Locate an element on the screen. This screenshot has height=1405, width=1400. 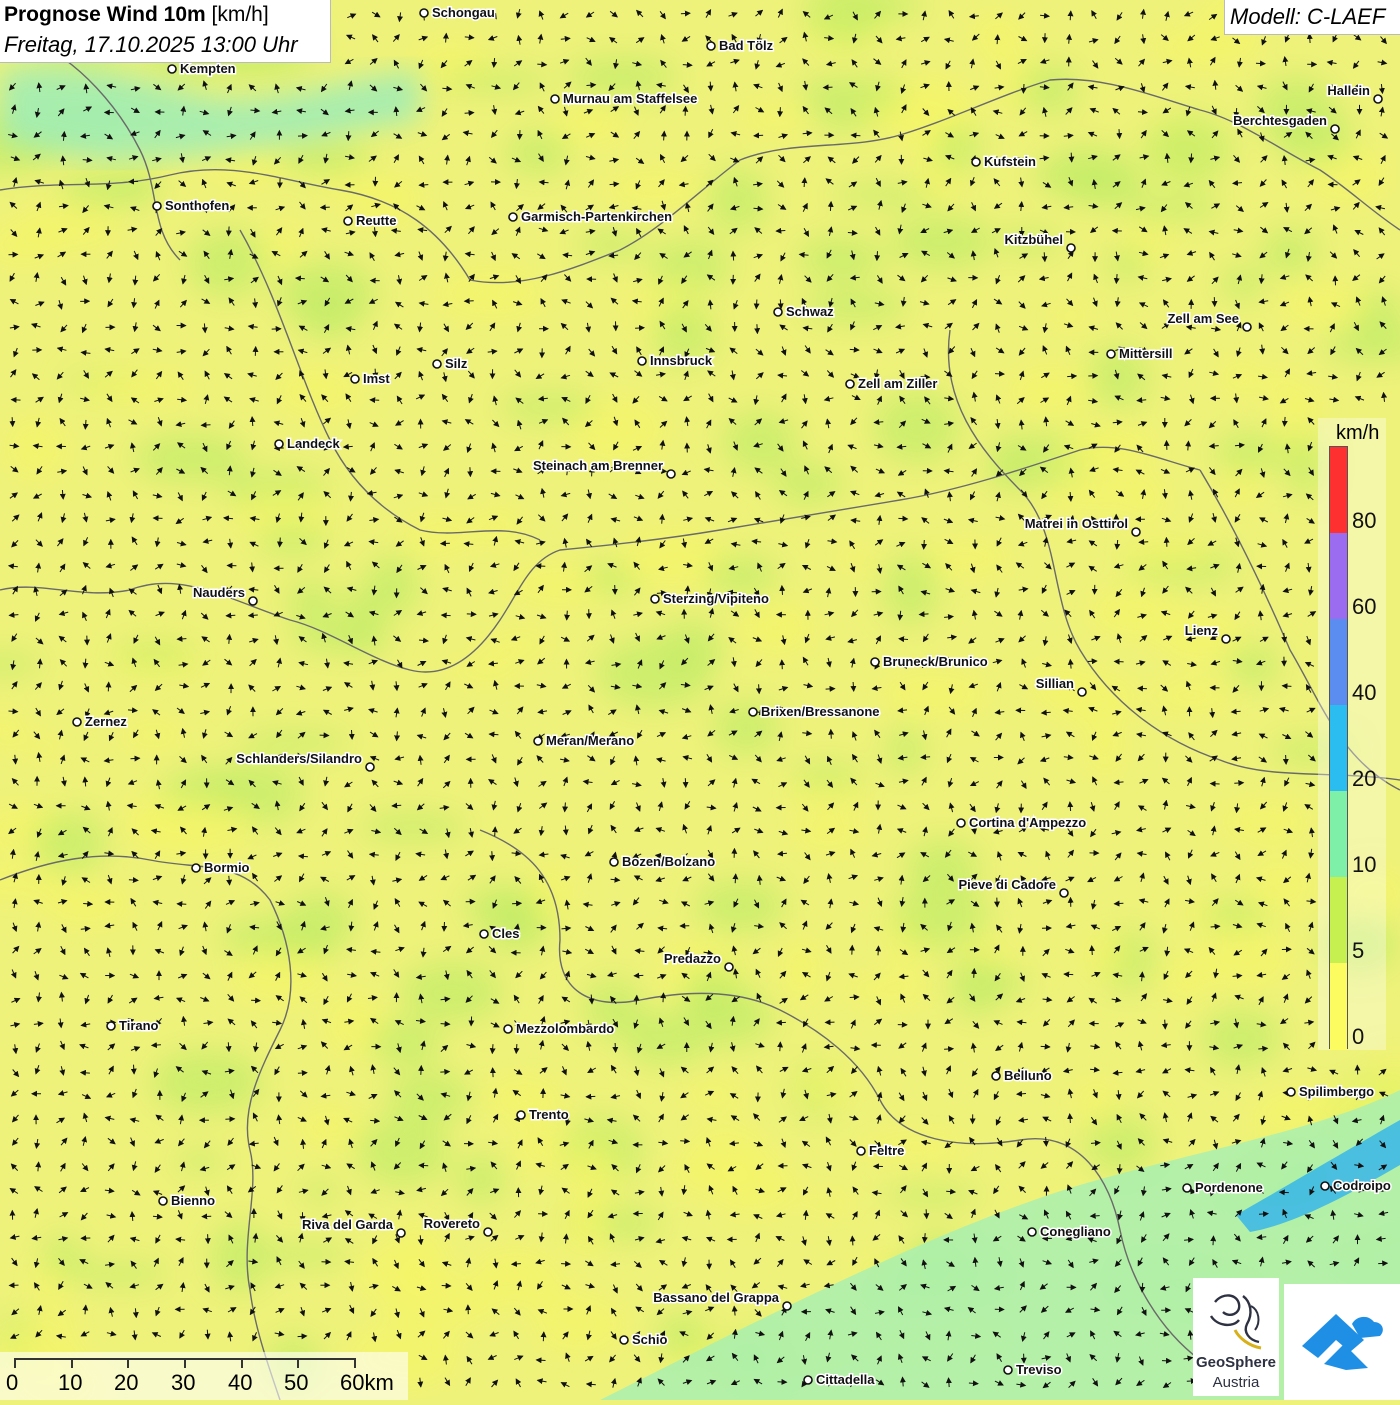
city-marker: Conegliano is located at coordinates (1069, 1231).